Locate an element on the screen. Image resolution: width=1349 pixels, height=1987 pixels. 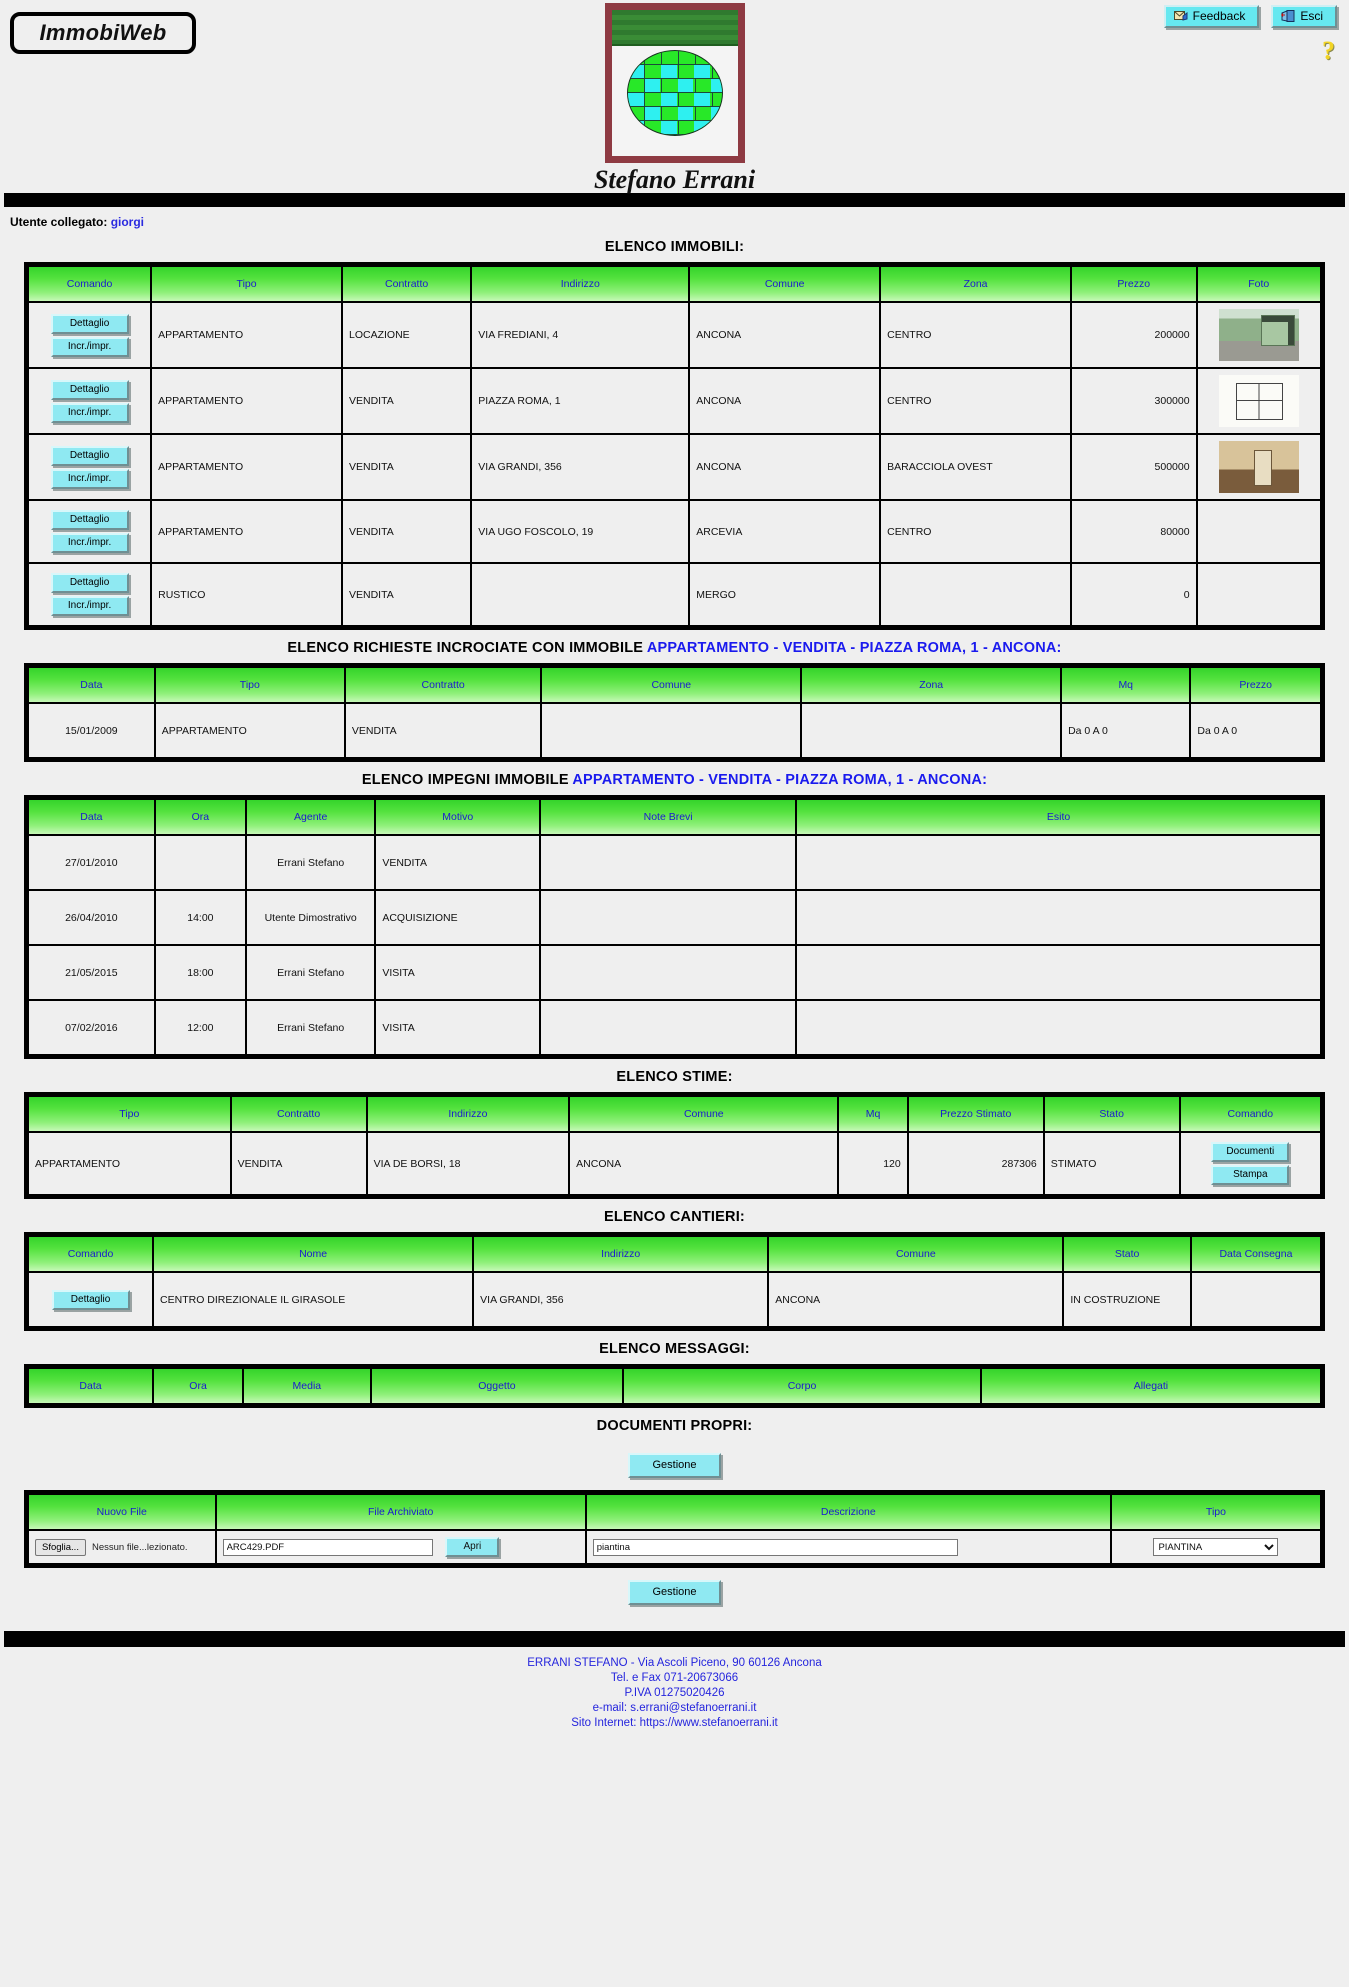
cell-data: 27/01/2010 is located at coordinates (91, 862).